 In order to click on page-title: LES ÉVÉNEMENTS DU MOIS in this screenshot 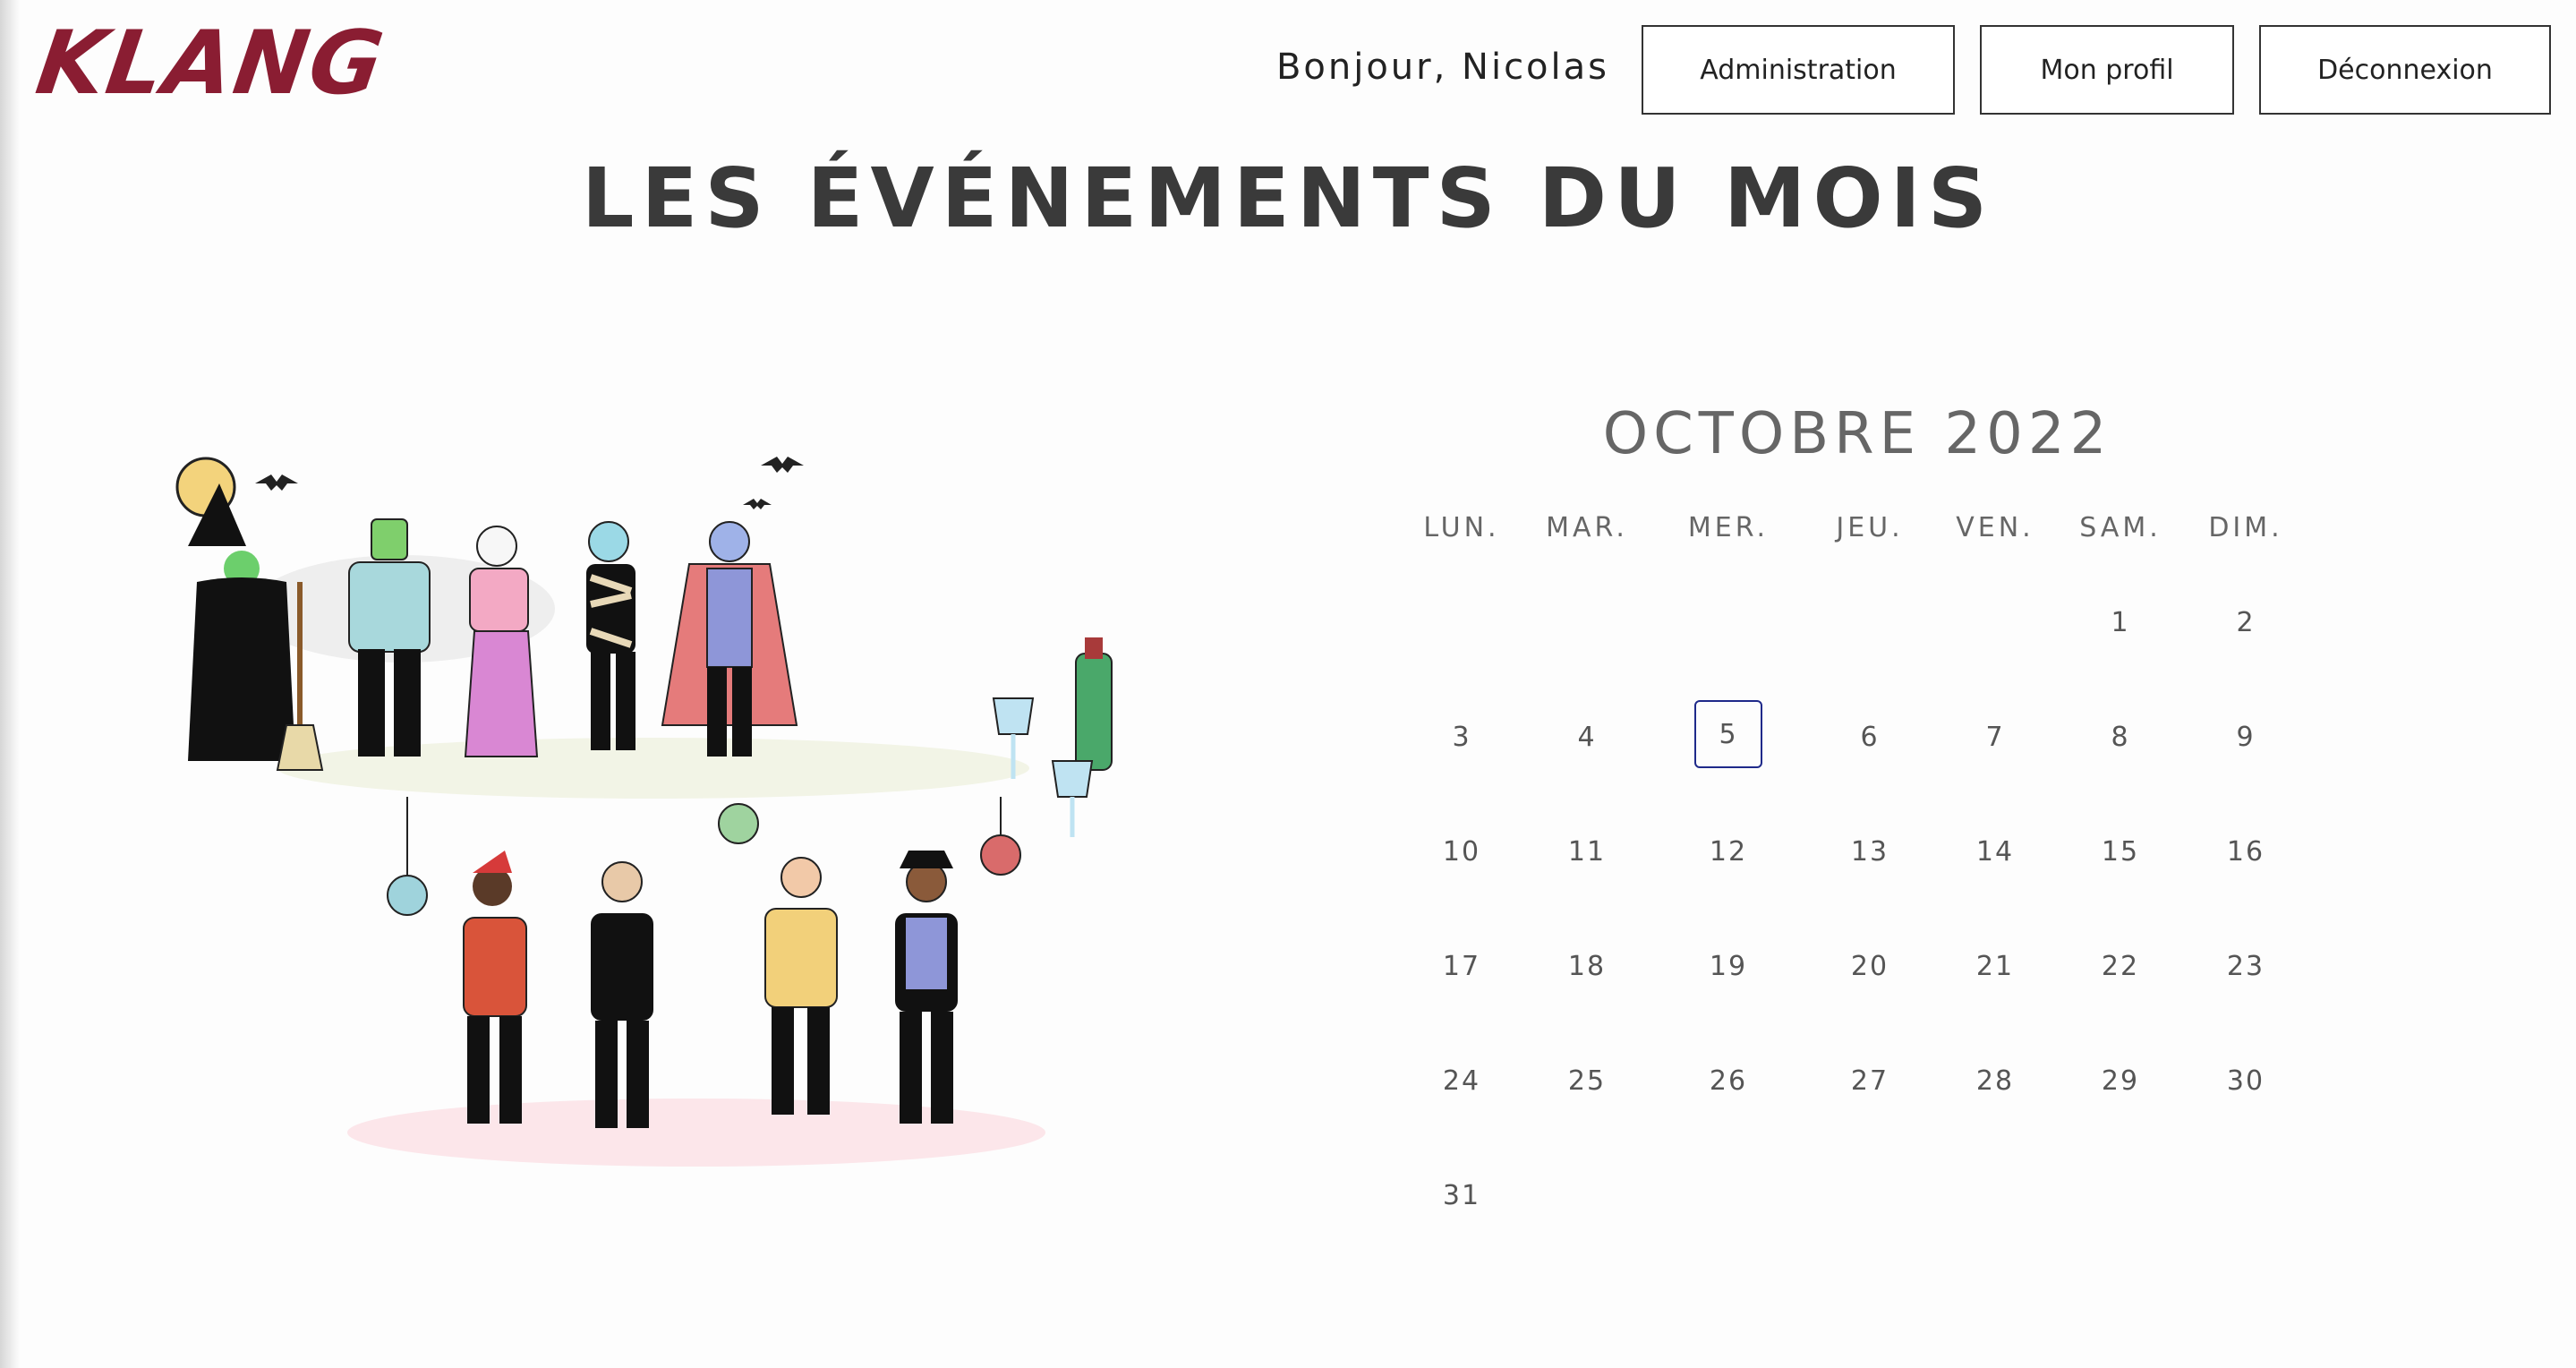, I will do `click(1288, 198)`.